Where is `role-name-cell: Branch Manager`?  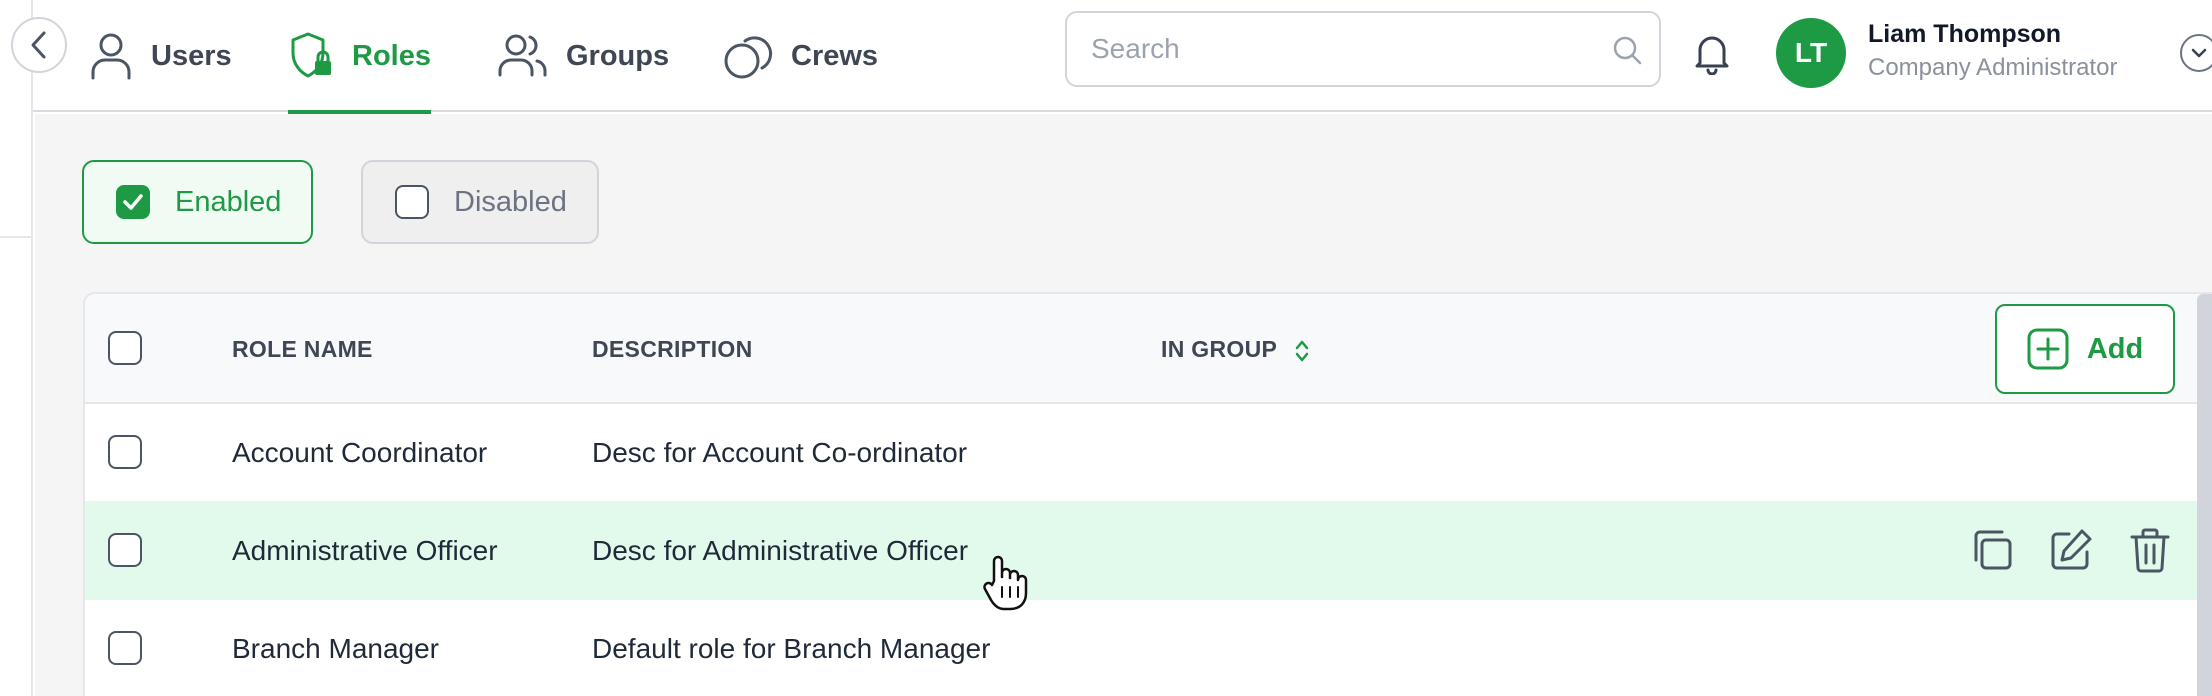
role-name-cell: Branch Manager is located at coordinates (336, 648).